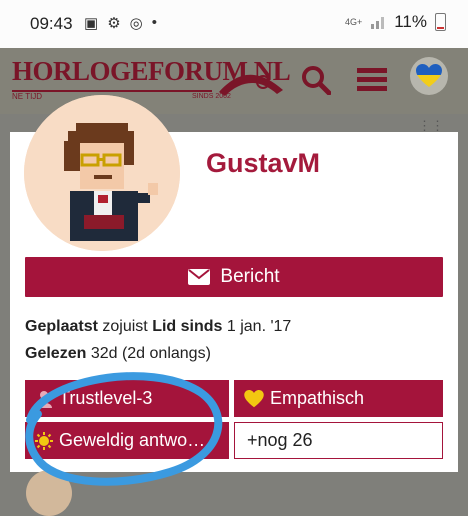 This screenshot has height=516, width=468. Describe the element at coordinates (114, 23) in the screenshot. I see `settings-icon: ⚙` at that location.